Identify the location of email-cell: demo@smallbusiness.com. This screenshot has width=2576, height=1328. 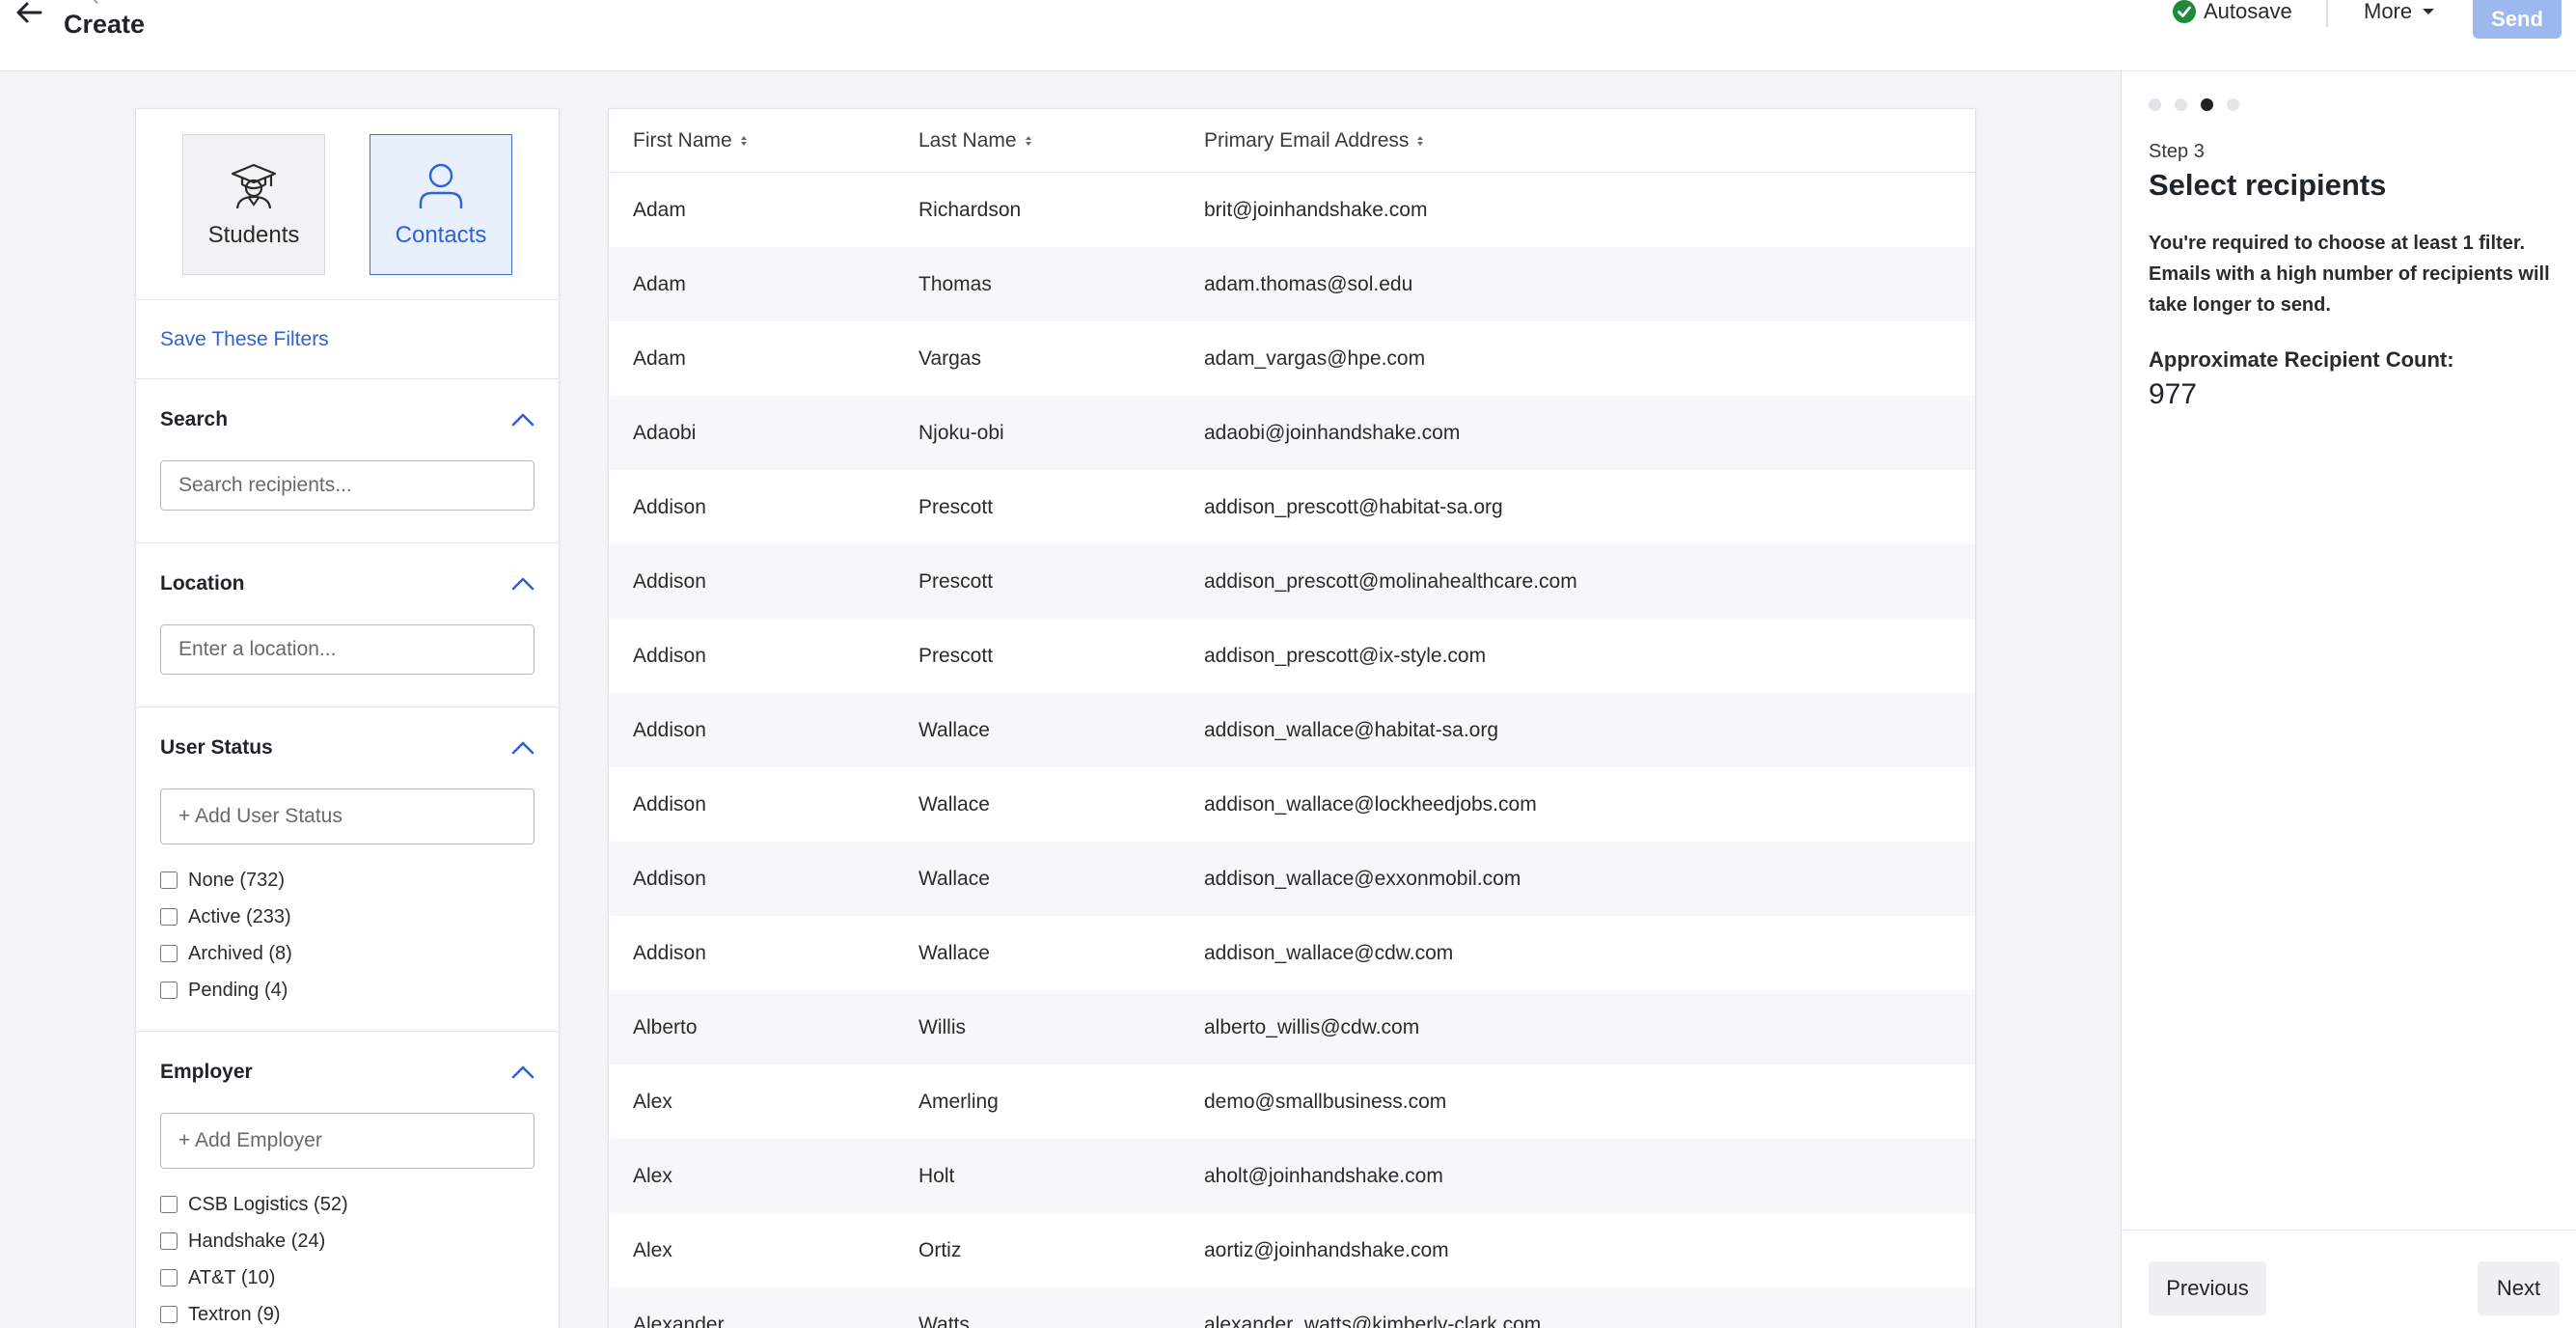
(1325, 1101).